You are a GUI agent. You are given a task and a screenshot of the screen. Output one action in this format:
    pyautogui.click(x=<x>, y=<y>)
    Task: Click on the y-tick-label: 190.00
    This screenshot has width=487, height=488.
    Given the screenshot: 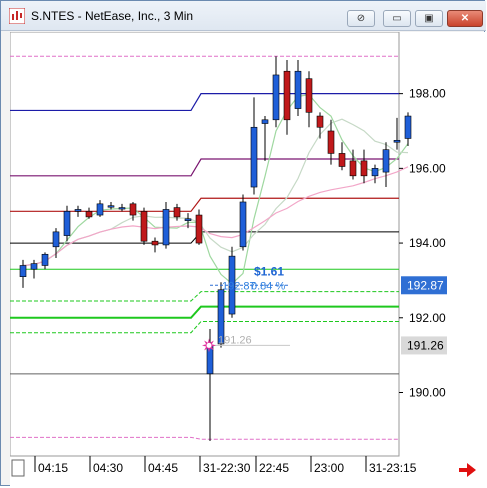 What is the action you would take?
    pyautogui.click(x=427, y=392)
    